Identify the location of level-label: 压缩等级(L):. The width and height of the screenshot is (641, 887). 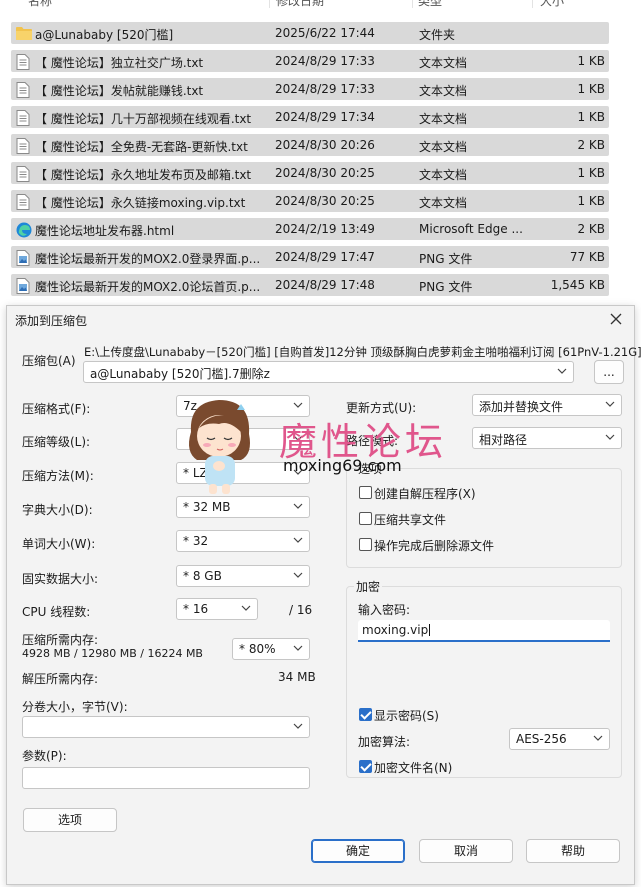
(56, 442).